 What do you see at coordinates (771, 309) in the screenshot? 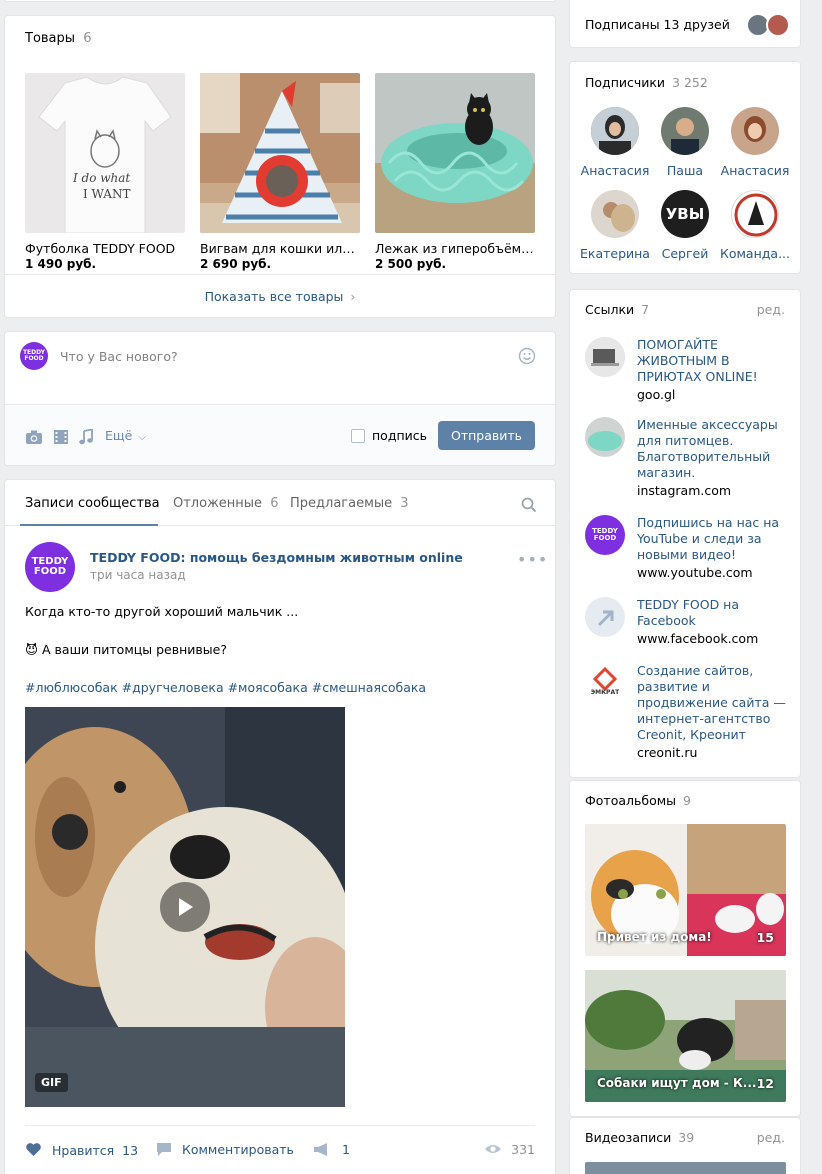
I see `links-edit-link: ред.` at bounding box center [771, 309].